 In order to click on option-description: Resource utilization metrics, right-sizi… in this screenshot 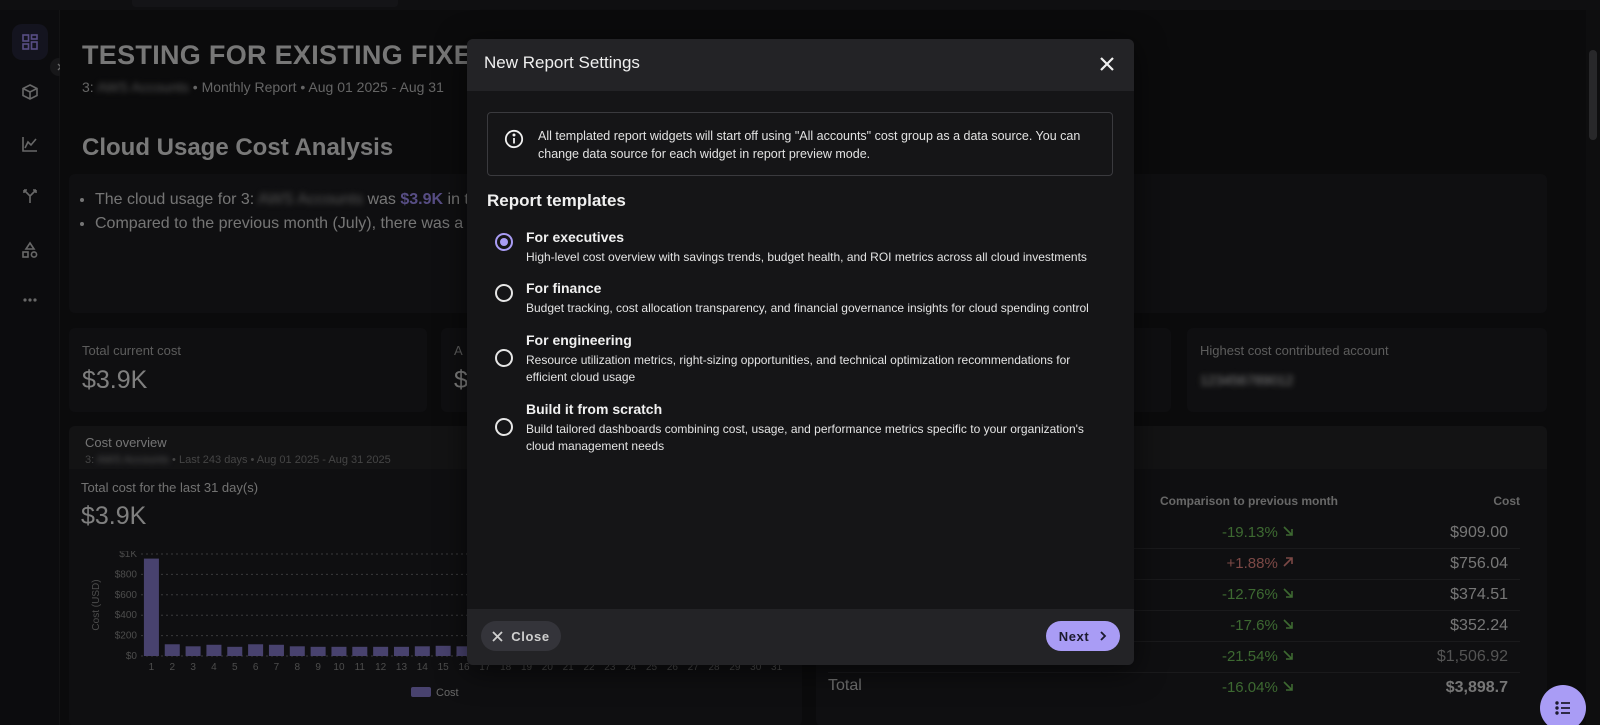, I will do `click(798, 368)`.